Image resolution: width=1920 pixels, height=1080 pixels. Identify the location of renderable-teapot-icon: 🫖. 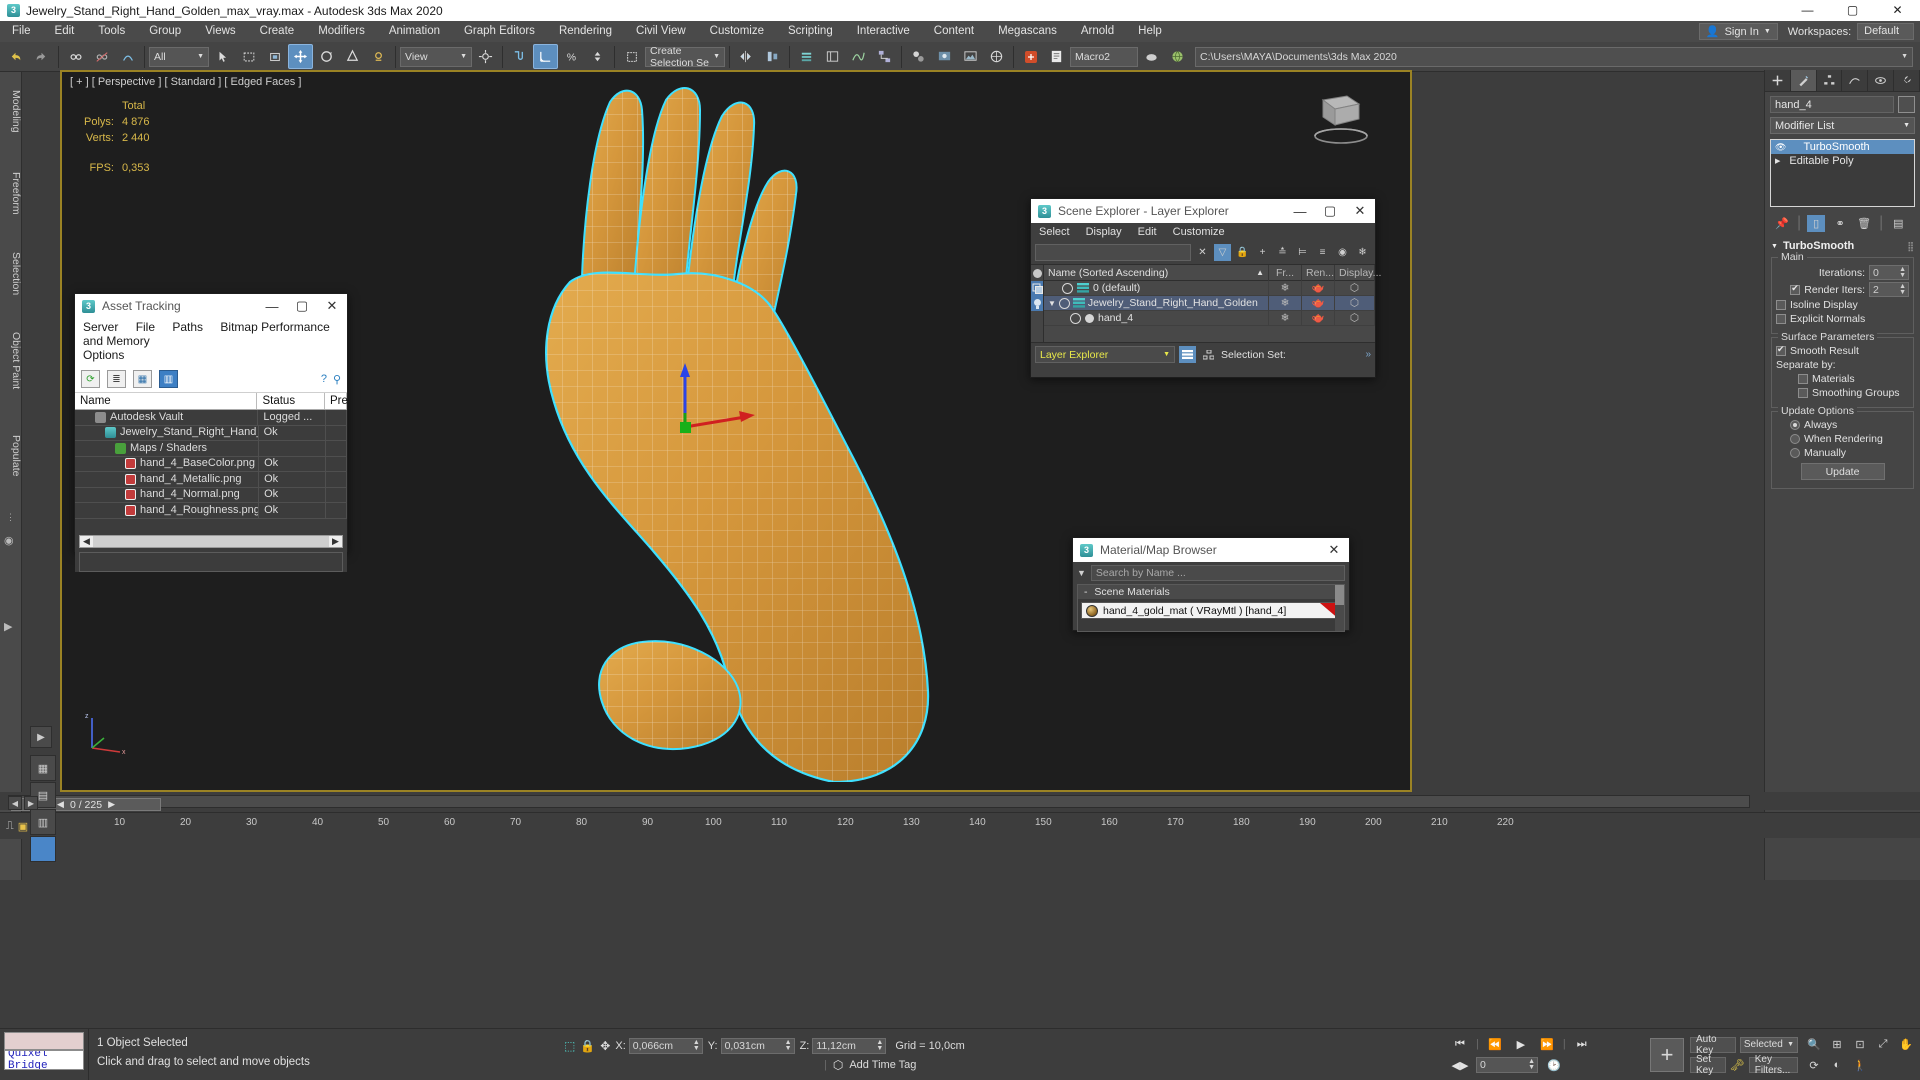
(1318, 288).